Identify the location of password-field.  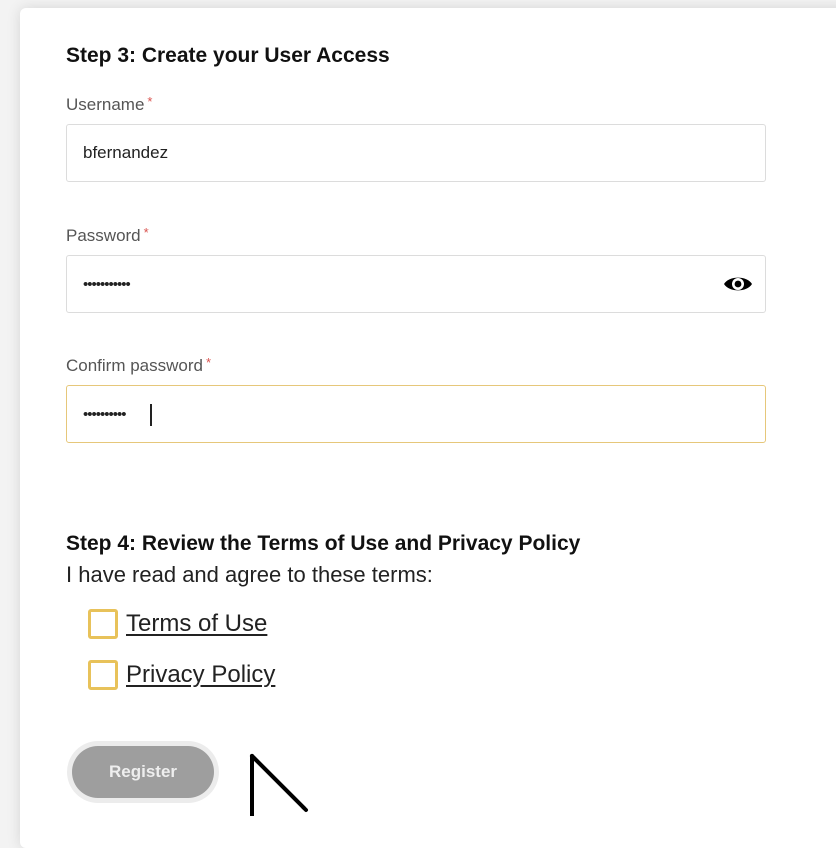
(416, 284).